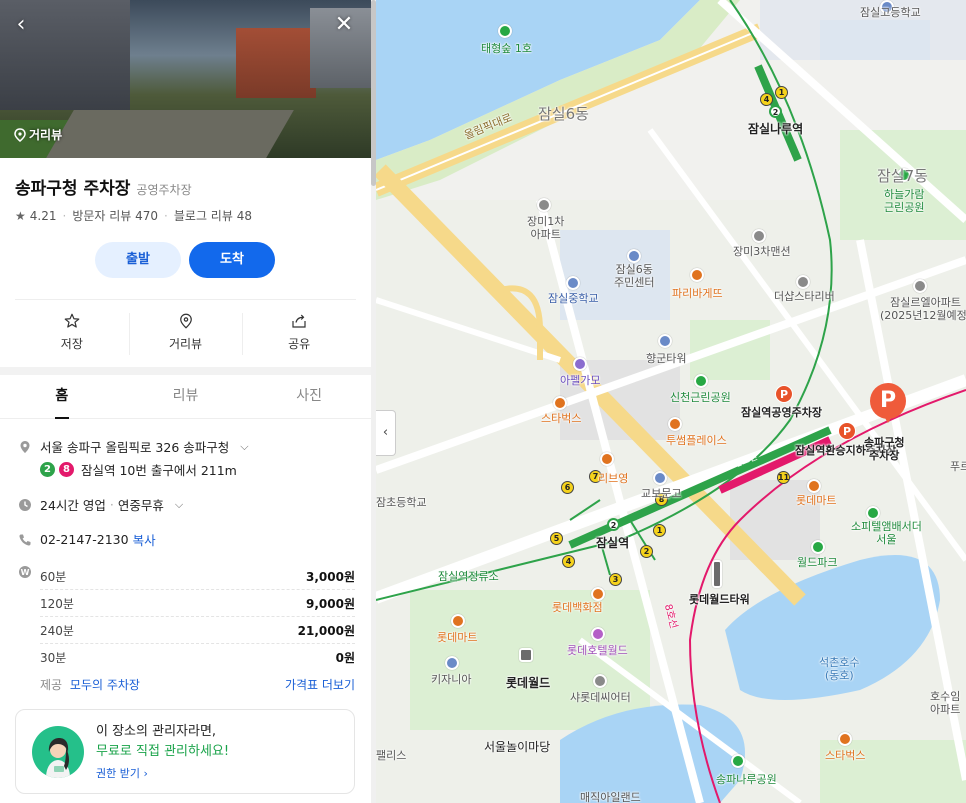 The height and width of the screenshot is (803, 966). Describe the element at coordinates (719, 599) in the screenshot. I see `map-label-lotte-world-tower: 롯데월드타워` at that location.